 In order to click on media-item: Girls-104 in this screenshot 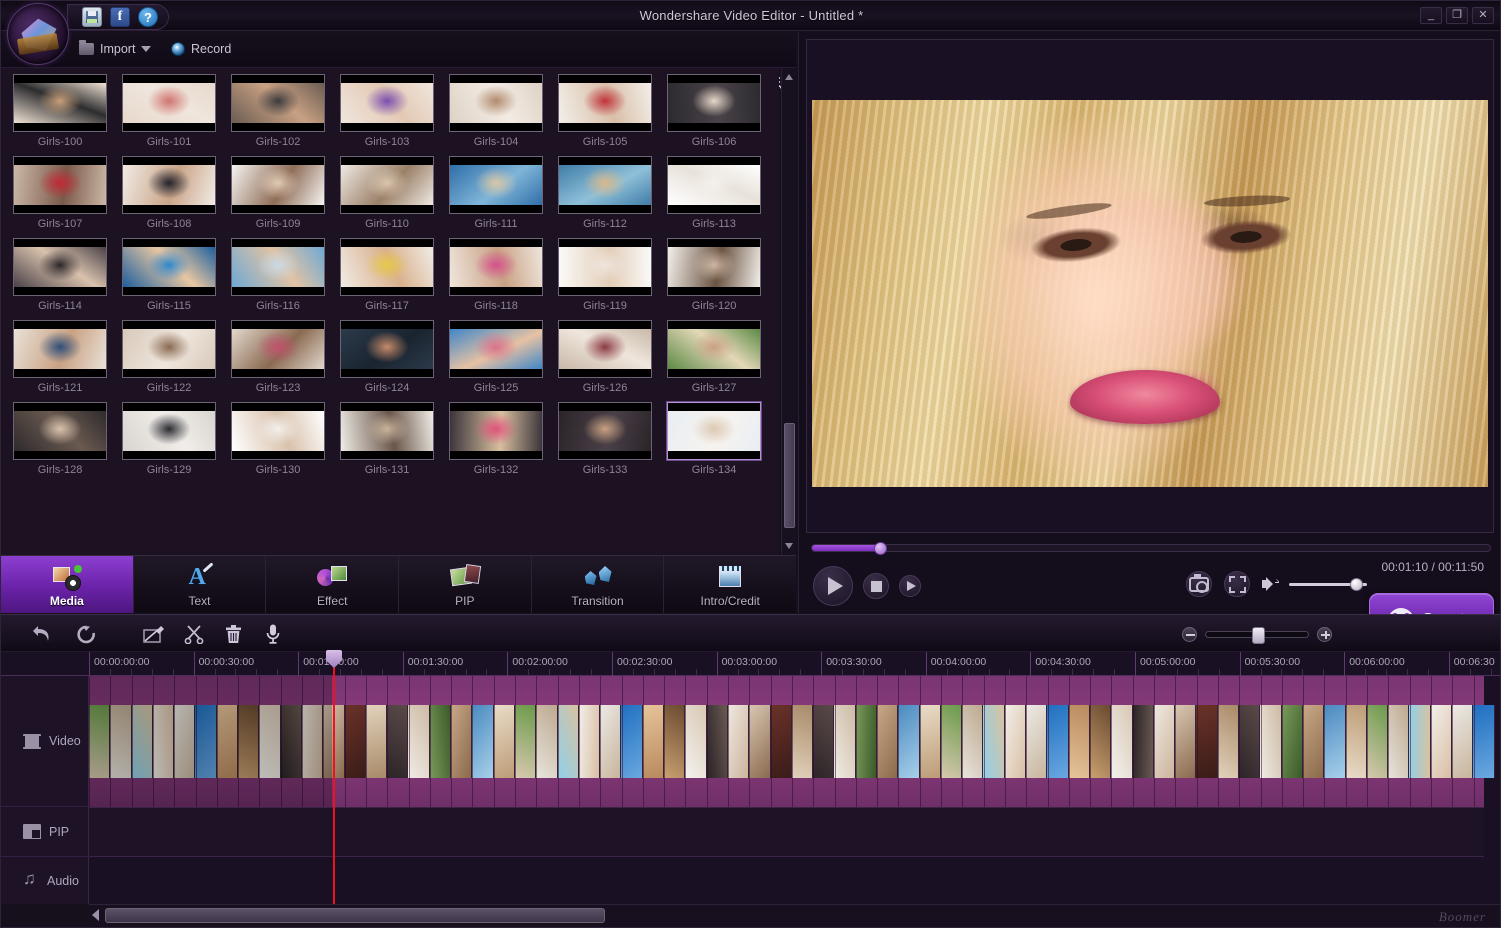, I will do `click(496, 111)`.